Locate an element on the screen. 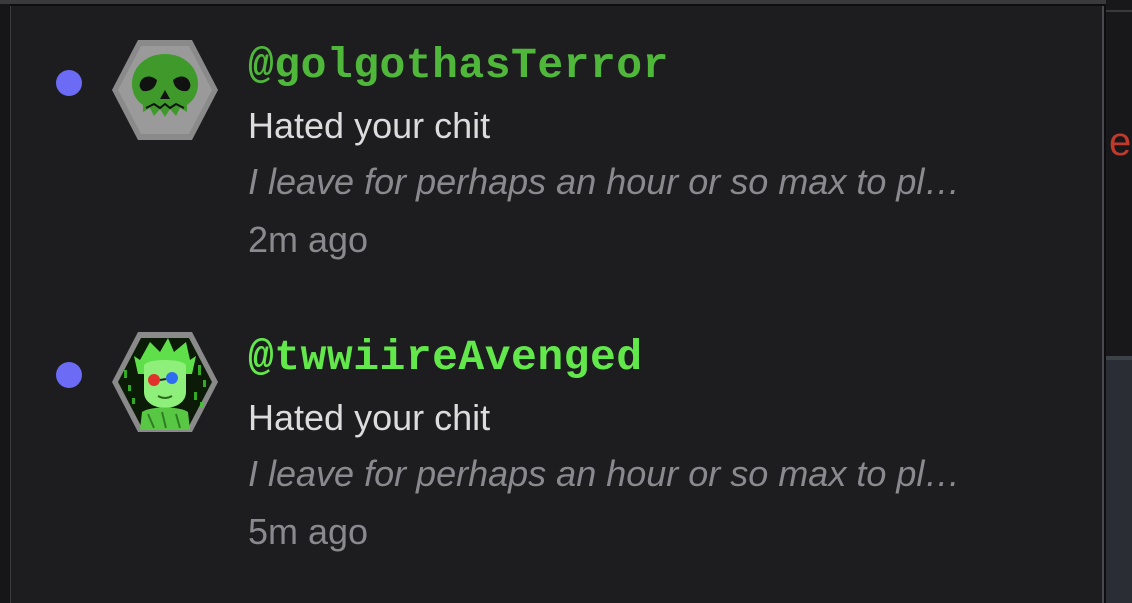 This screenshot has height=603, width=1132. character-avatar-icon is located at coordinates (165, 382).